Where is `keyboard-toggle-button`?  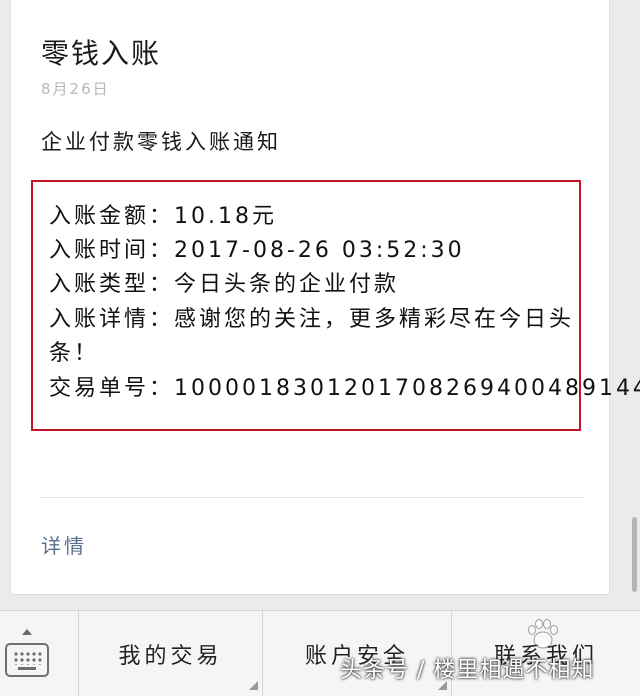
keyboard-toggle-button is located at coordinates (39, 653).